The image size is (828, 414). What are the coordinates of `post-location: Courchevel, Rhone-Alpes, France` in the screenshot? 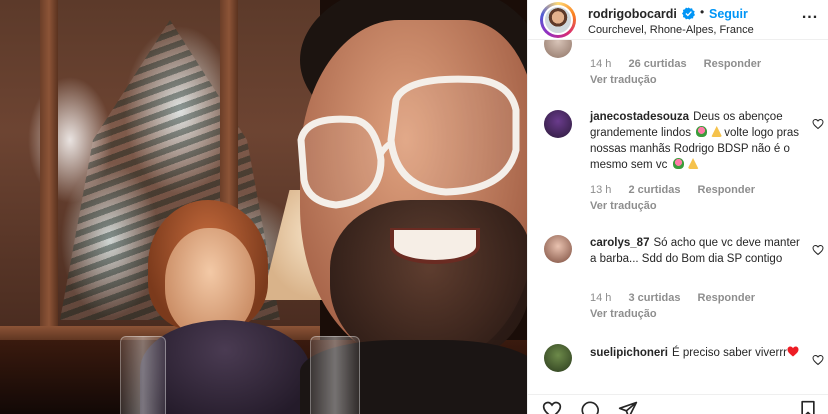 It's located at (671, 30).